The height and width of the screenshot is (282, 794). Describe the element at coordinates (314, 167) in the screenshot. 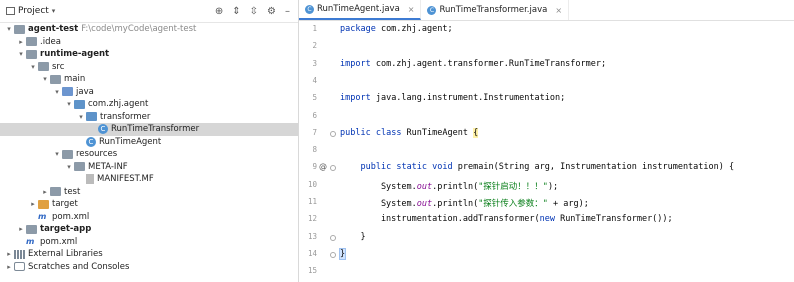

I see `line-number: 9` at that location.